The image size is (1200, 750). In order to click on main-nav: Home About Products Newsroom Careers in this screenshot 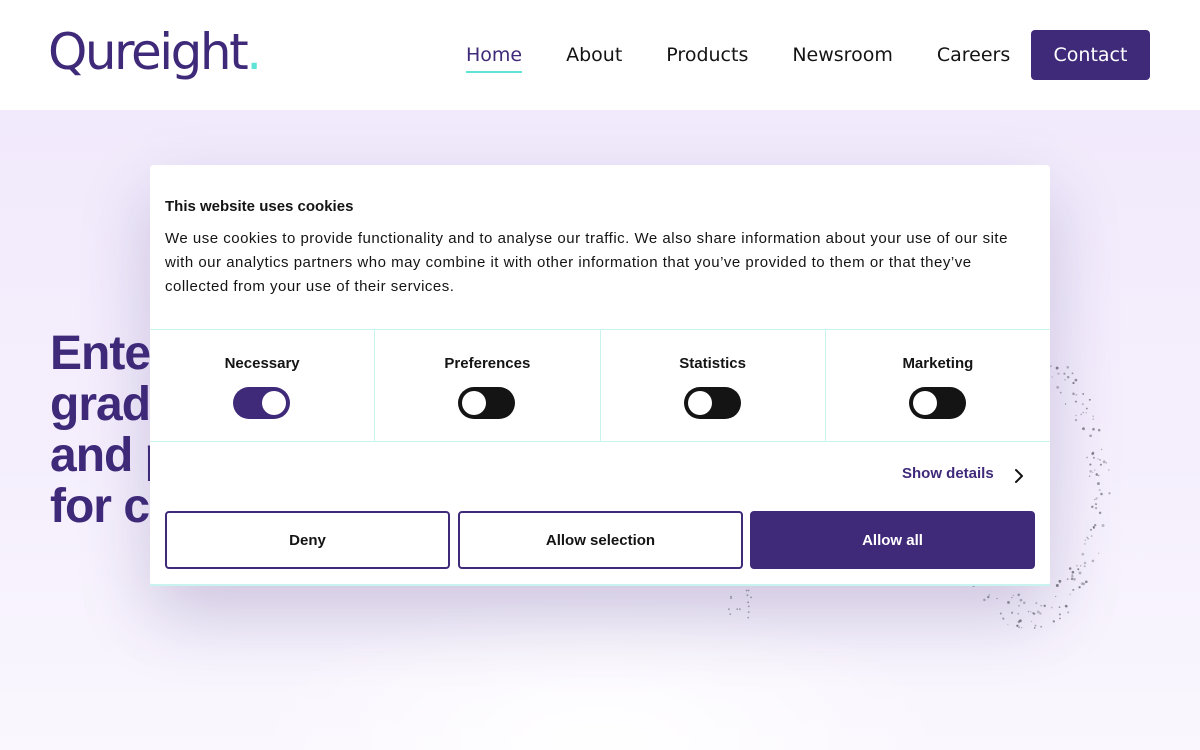, I will do `click(738, 55)`.